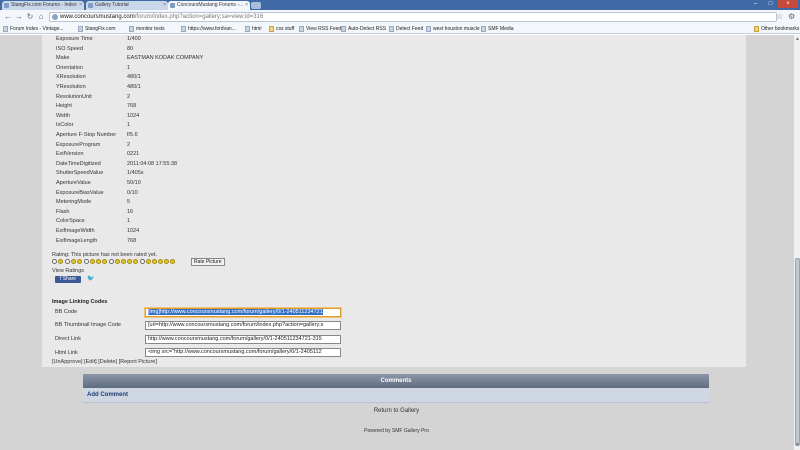 The width and height of the screenshot is (800, 450). I want to click on report-picture-link: [Report Picture], so click(138, 362).